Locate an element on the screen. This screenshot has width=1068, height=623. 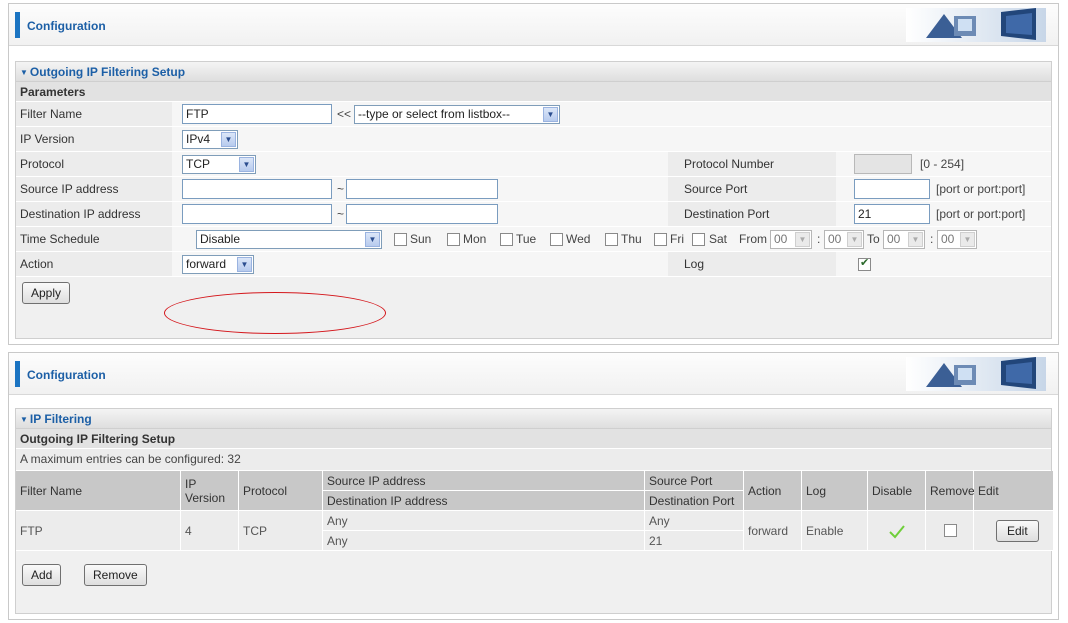
filter-name-listbox: --type or select from listbox-- ▼ is located at coordinates (457, 114).